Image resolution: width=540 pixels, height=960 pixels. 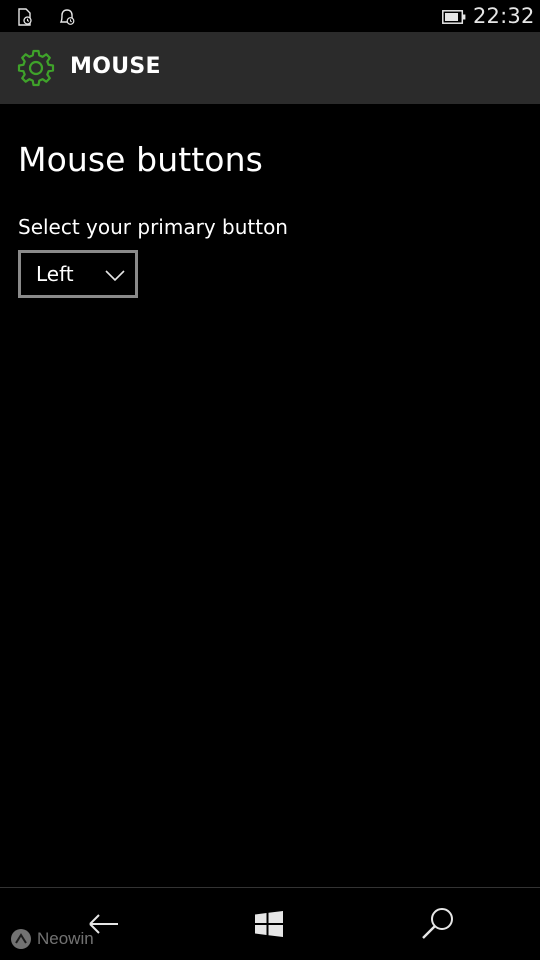 What do you see at coordinates (115, 274) in the screenshot?
I see `chevron-down-icon` at bounding box center [115, 274].